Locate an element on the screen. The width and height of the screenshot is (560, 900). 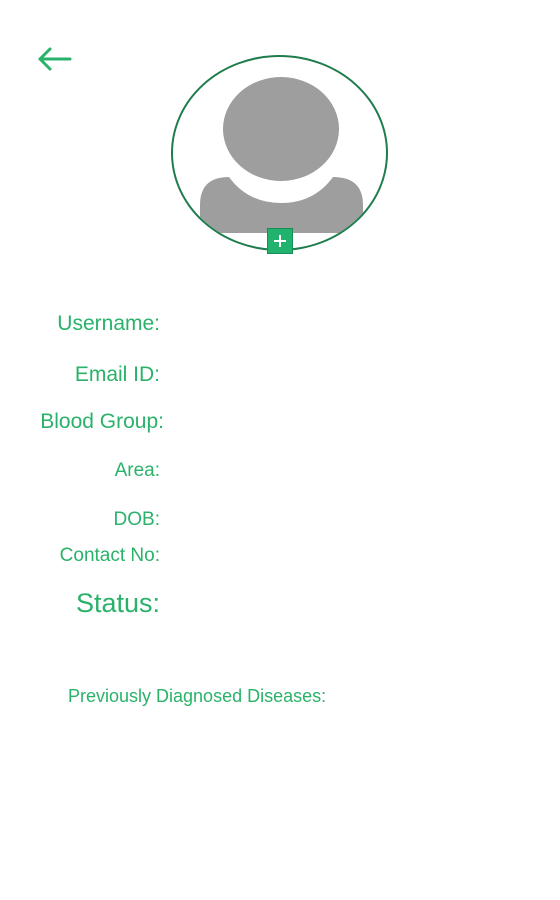
user-placeholder-icon is located at coordinates (281, 155).